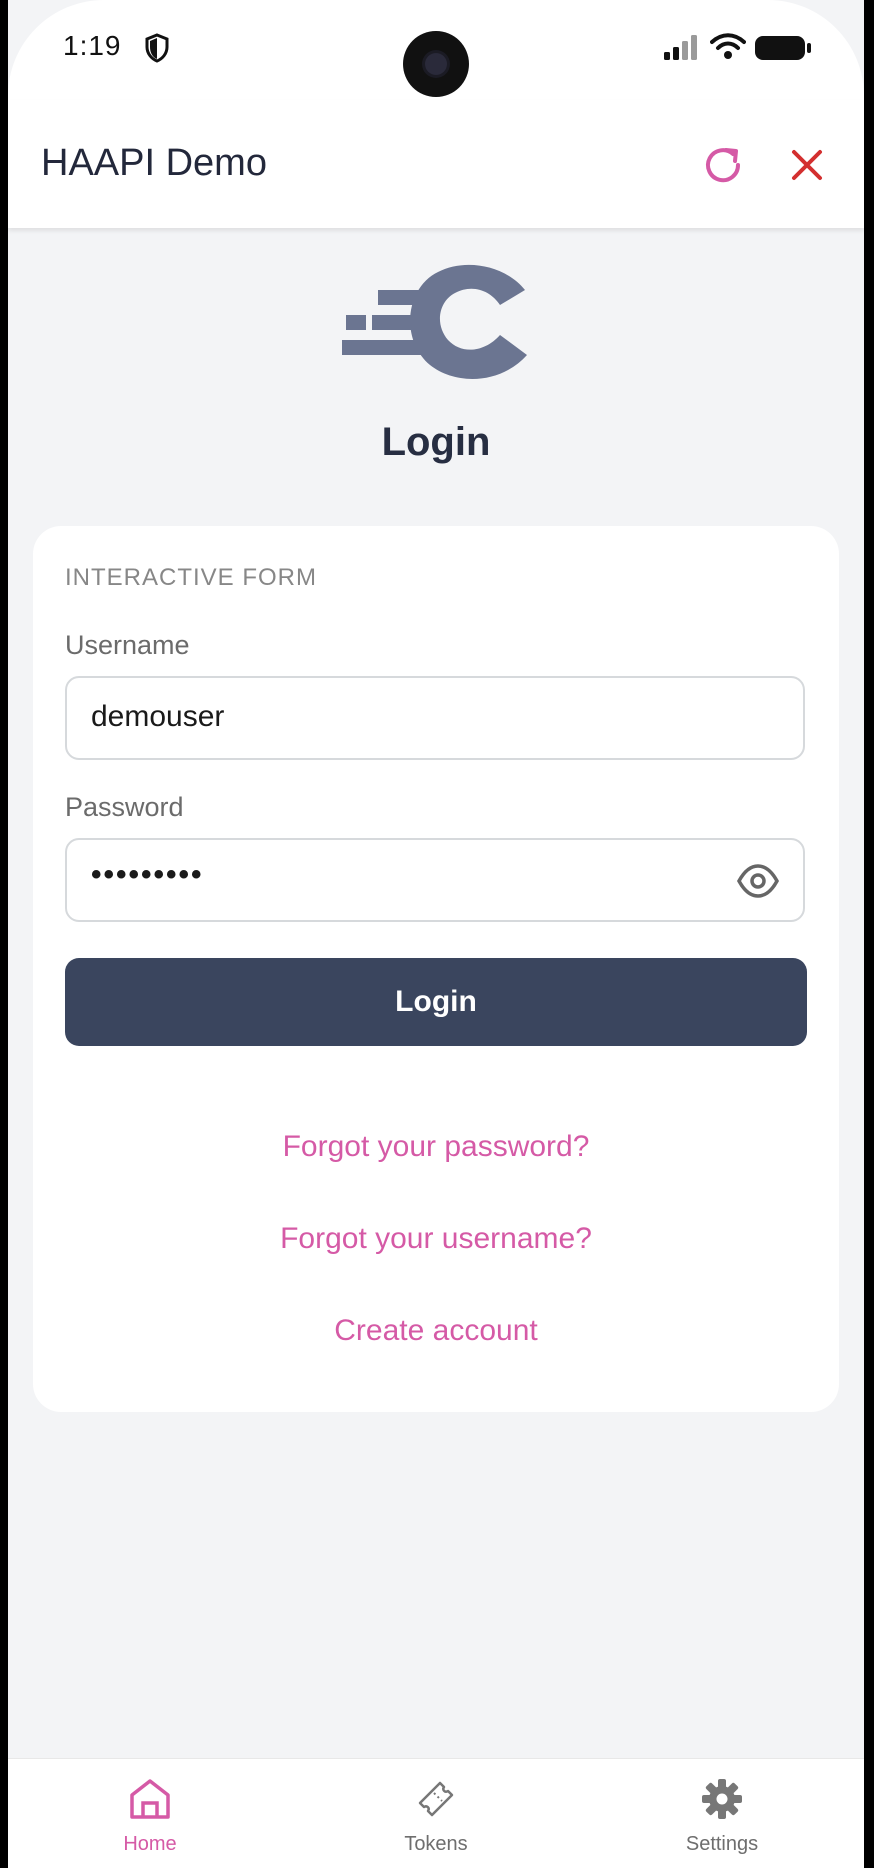  I want to click on brand-logo, so click(434, 321).